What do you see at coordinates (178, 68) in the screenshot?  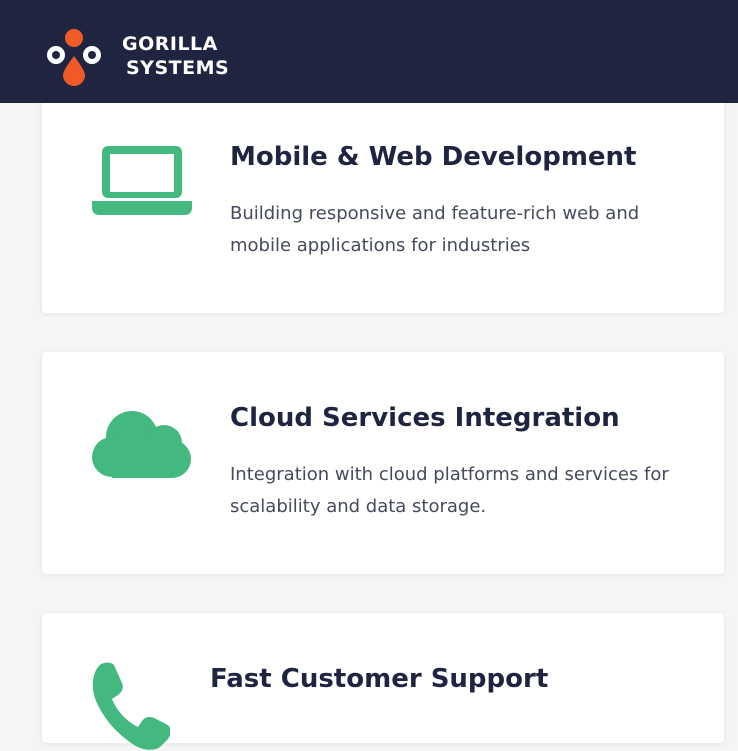 I see `brand-name-line2: SYSTEMS` at bounding box center [178, 68].